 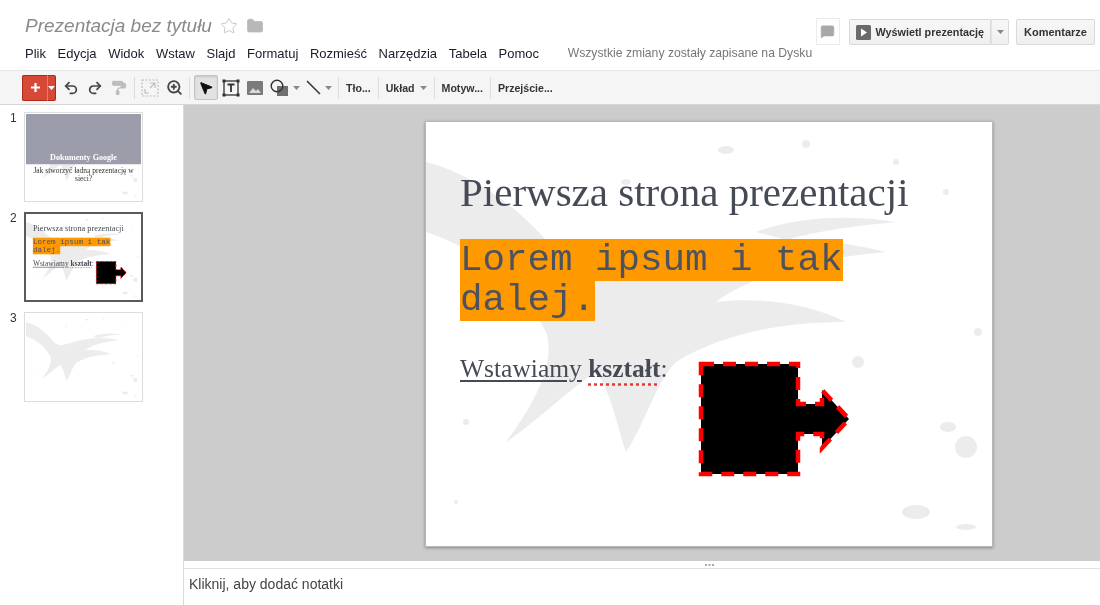 I want to click on menu-item: Wstaw, so click(x=175, y=53).